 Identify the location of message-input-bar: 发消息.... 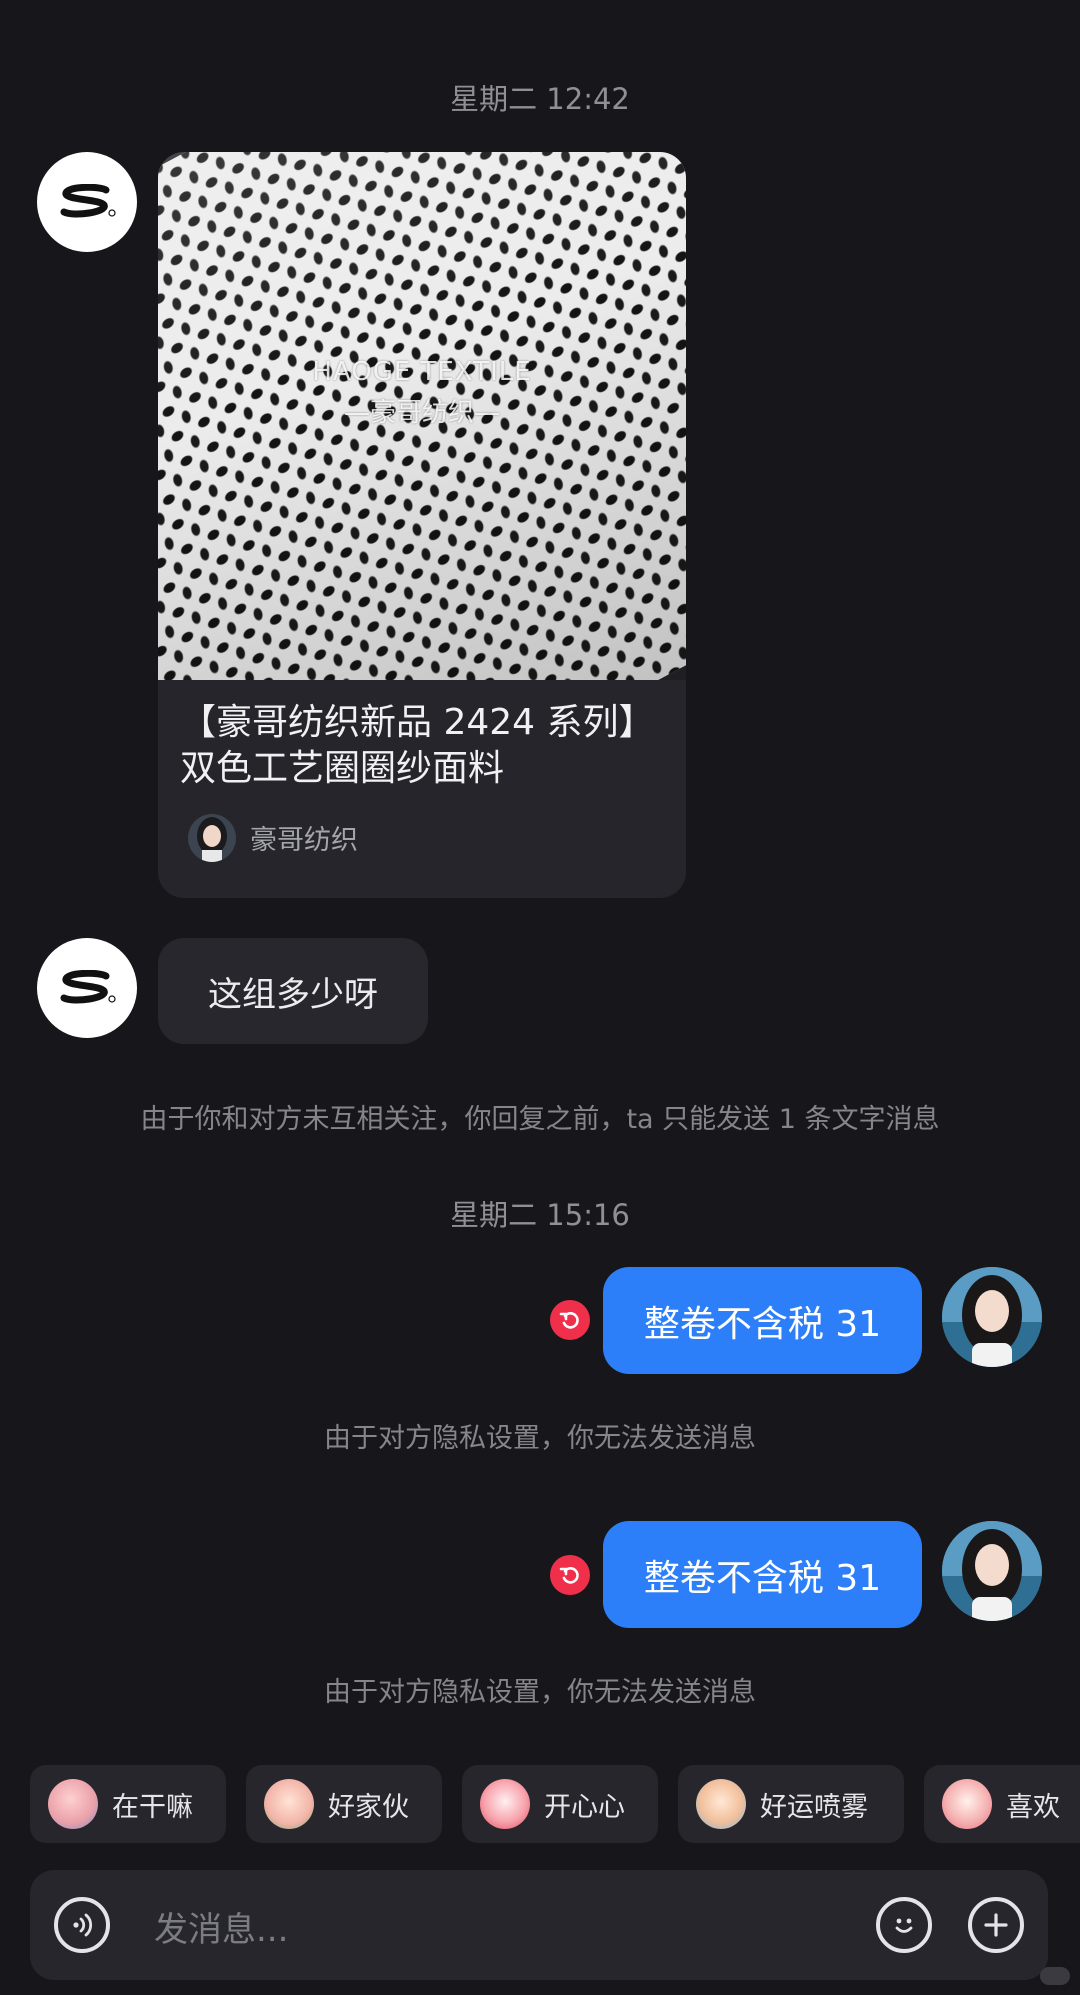
(539, 1925).